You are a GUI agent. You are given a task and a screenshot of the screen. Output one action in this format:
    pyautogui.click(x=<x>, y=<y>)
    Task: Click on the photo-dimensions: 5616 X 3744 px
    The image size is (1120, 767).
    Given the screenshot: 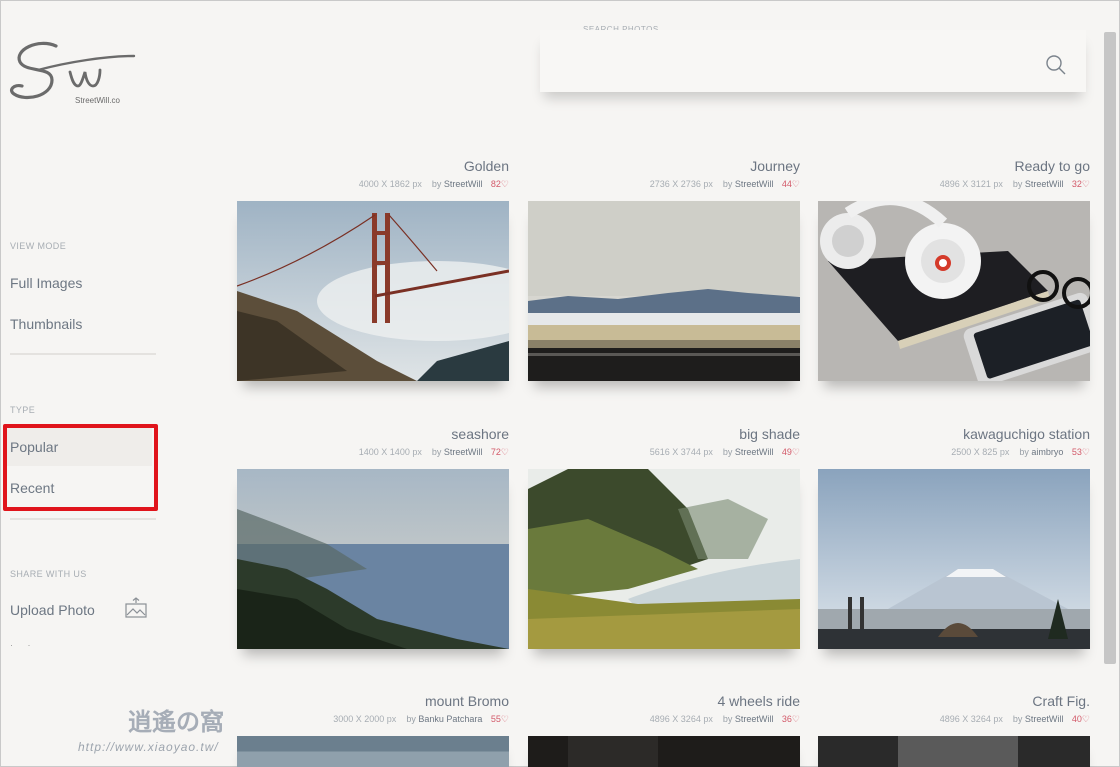 What is the action you would take?
    pyautogui.click(x=681, y=452)
    